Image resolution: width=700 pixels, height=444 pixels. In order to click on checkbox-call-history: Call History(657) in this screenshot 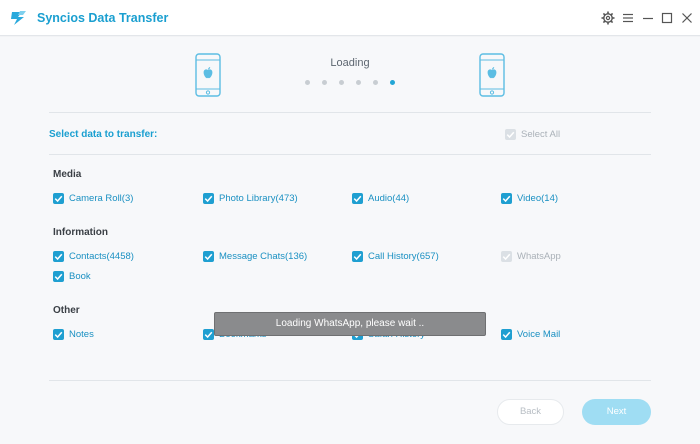, I will do `click(395, 256)`.